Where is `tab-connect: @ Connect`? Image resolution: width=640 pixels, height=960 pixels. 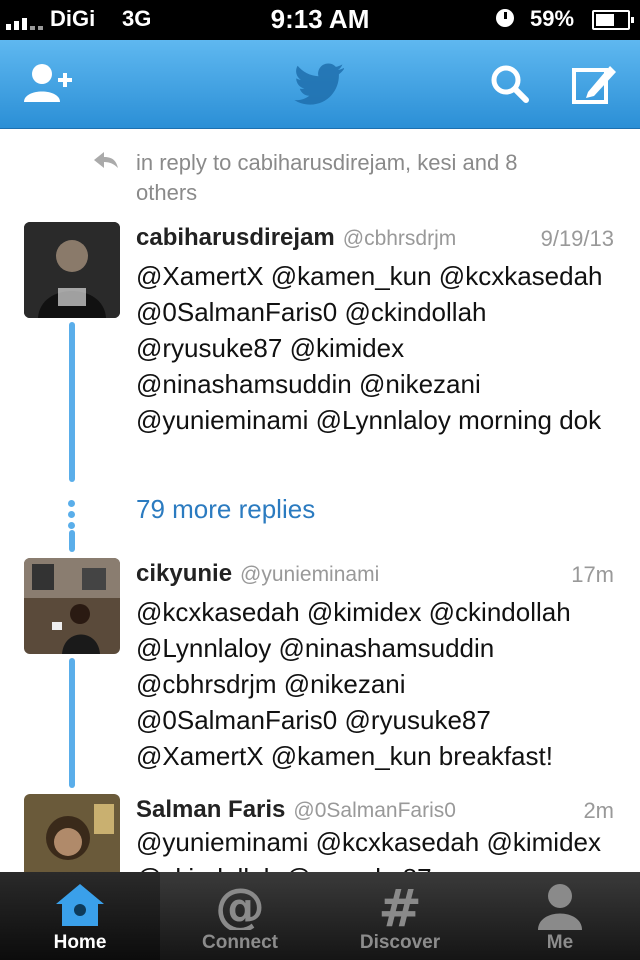 tab-connect: @ Connect is located at coordinates (240, 916).